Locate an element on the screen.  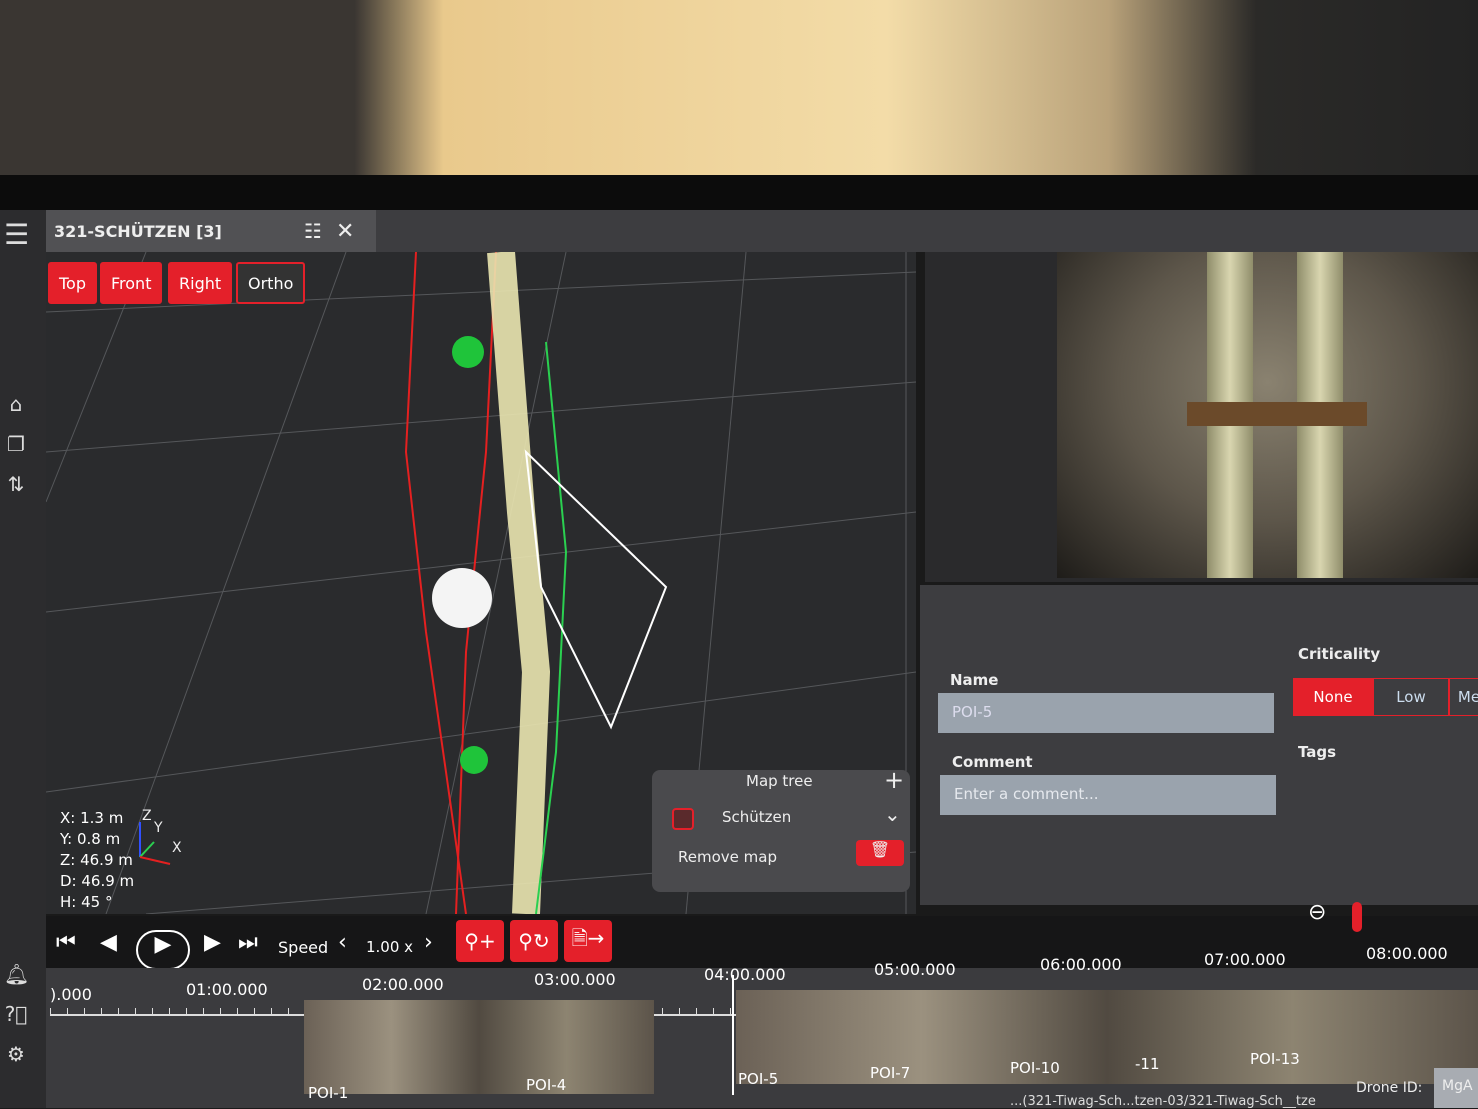
axis-x-label: X is located at coordinates (177, 848).